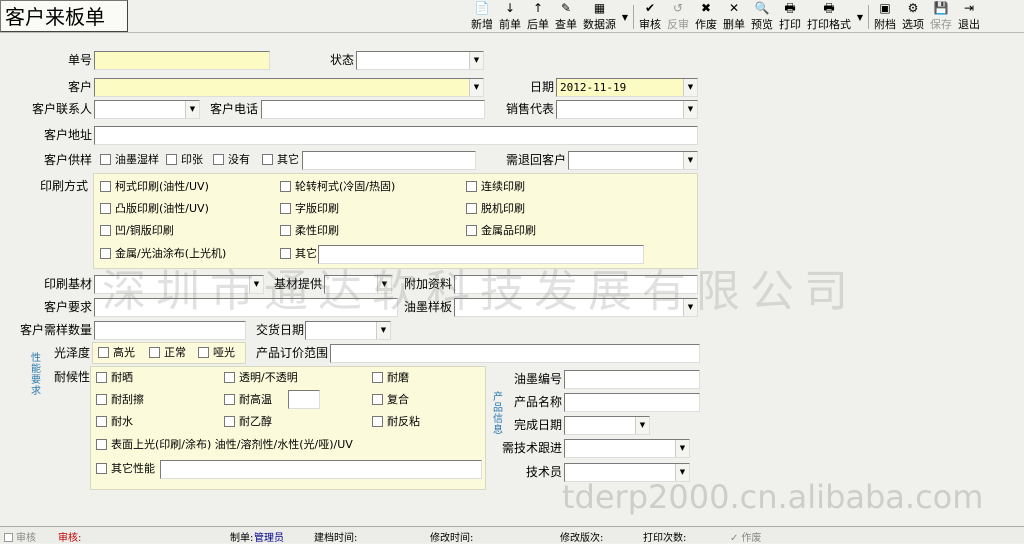  Describe the element at coordinates (599, 17) in the screenshot. I see `datasource-button: ▦ 数据源` at that location.